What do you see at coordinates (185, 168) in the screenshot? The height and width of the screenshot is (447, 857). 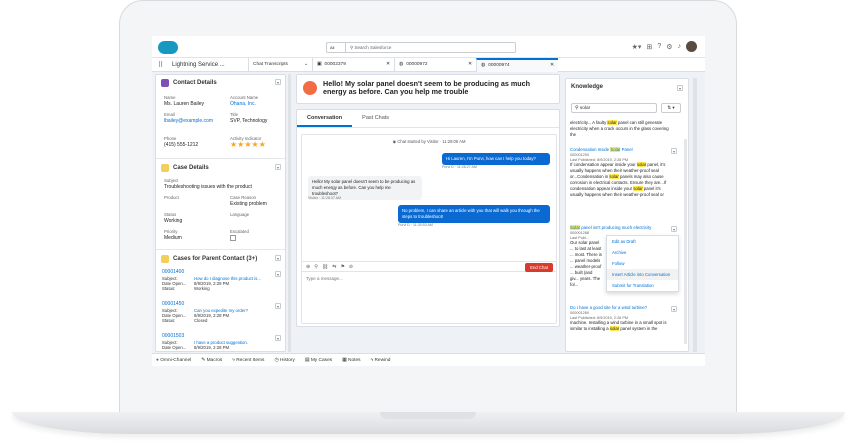 I see `case-details-header: Case Details` at bounding box center [185, 168].